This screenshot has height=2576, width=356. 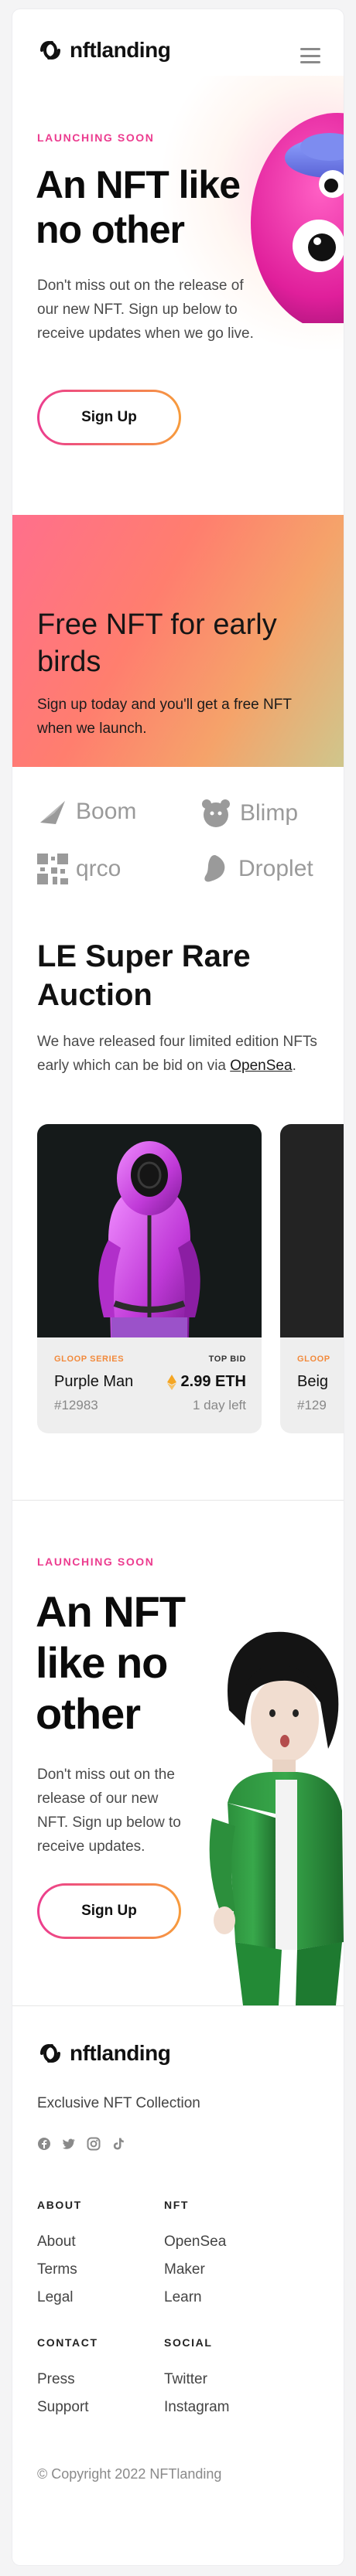 I want to click on social-links, so click(x=81, y=2144).